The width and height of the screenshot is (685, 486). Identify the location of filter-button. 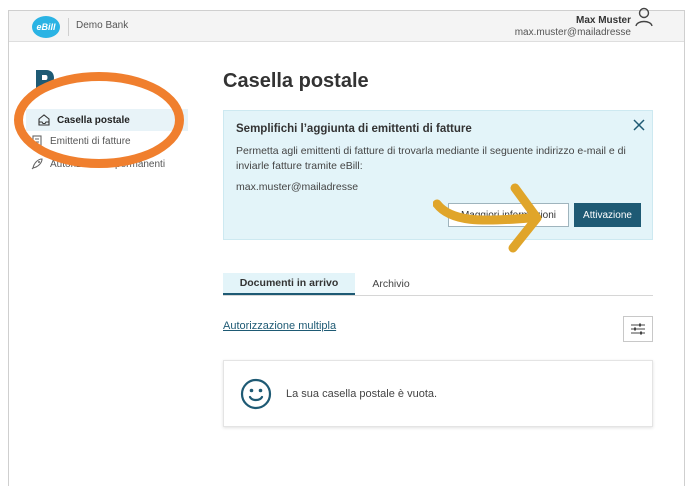
(638, 329).